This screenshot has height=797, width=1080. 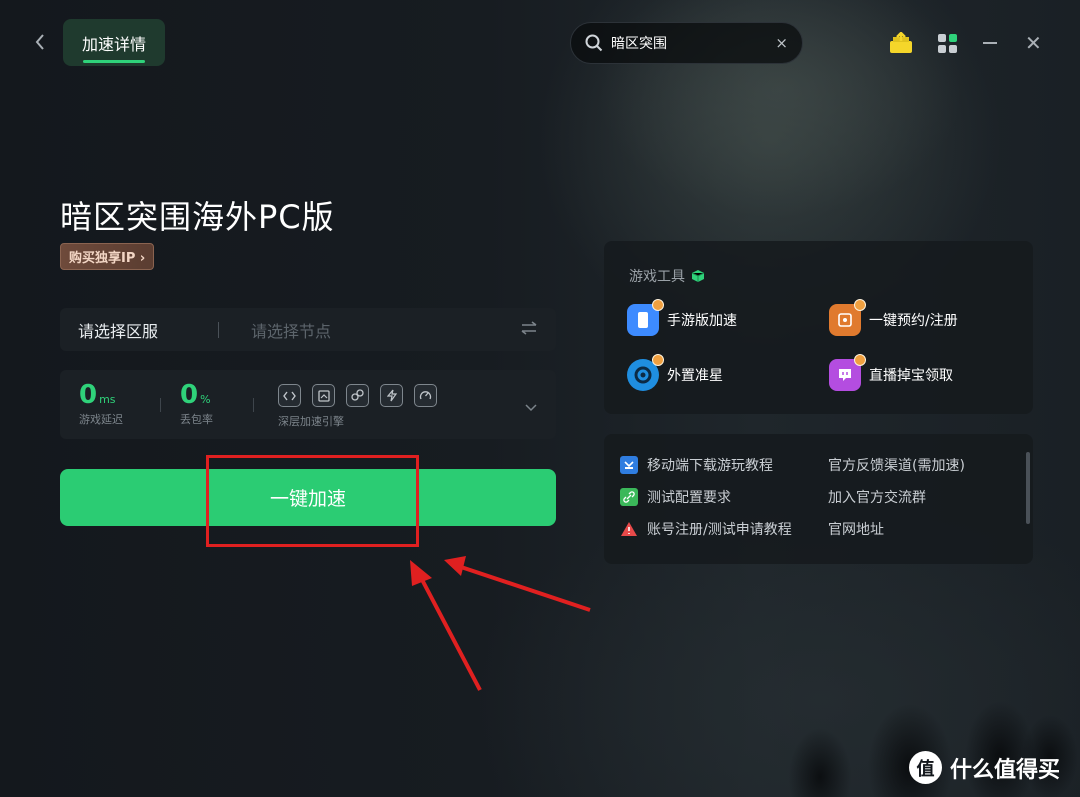 What do you see at coordinates (629, 465) in the screenshot?
I see `mobile-tutorial-icon` at bounding box center [629, 465].